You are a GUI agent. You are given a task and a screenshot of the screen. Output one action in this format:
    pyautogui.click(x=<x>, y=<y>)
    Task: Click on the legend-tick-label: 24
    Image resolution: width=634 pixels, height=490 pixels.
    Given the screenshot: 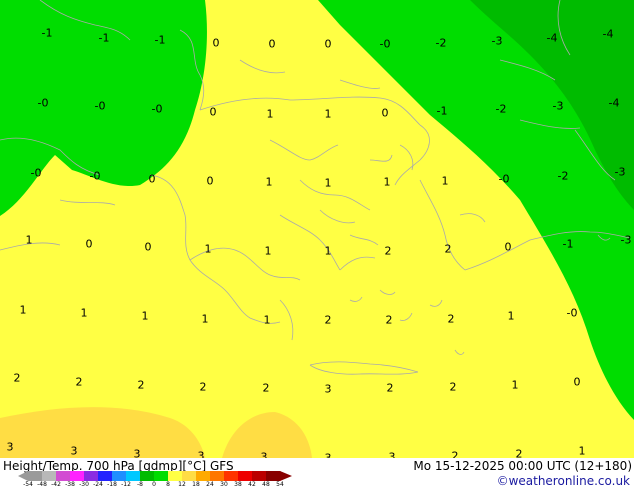 What is the action you would take?
    pyautogui.click(x=210, y=484)
    